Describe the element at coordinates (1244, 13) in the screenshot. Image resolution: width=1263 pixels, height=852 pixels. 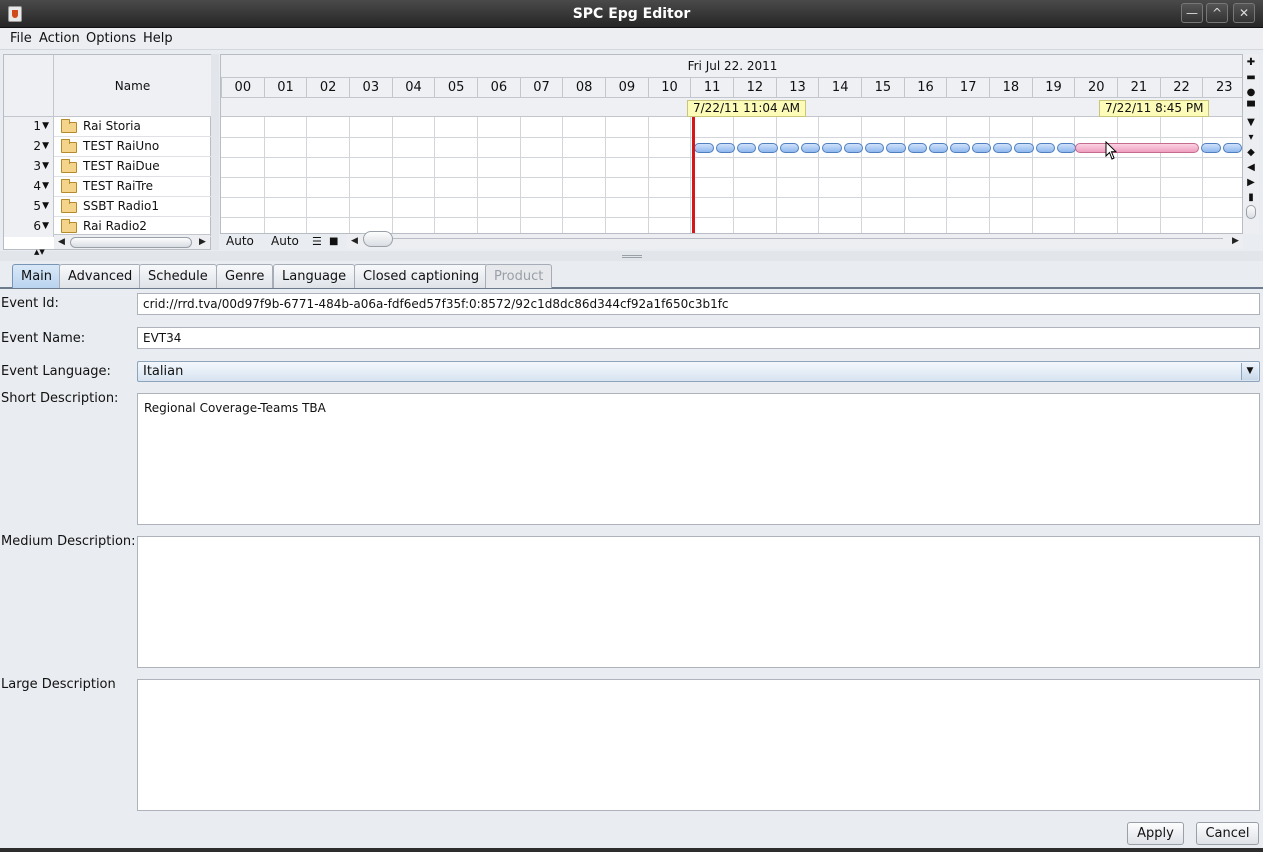
I see `close-button: ✕` at that location.